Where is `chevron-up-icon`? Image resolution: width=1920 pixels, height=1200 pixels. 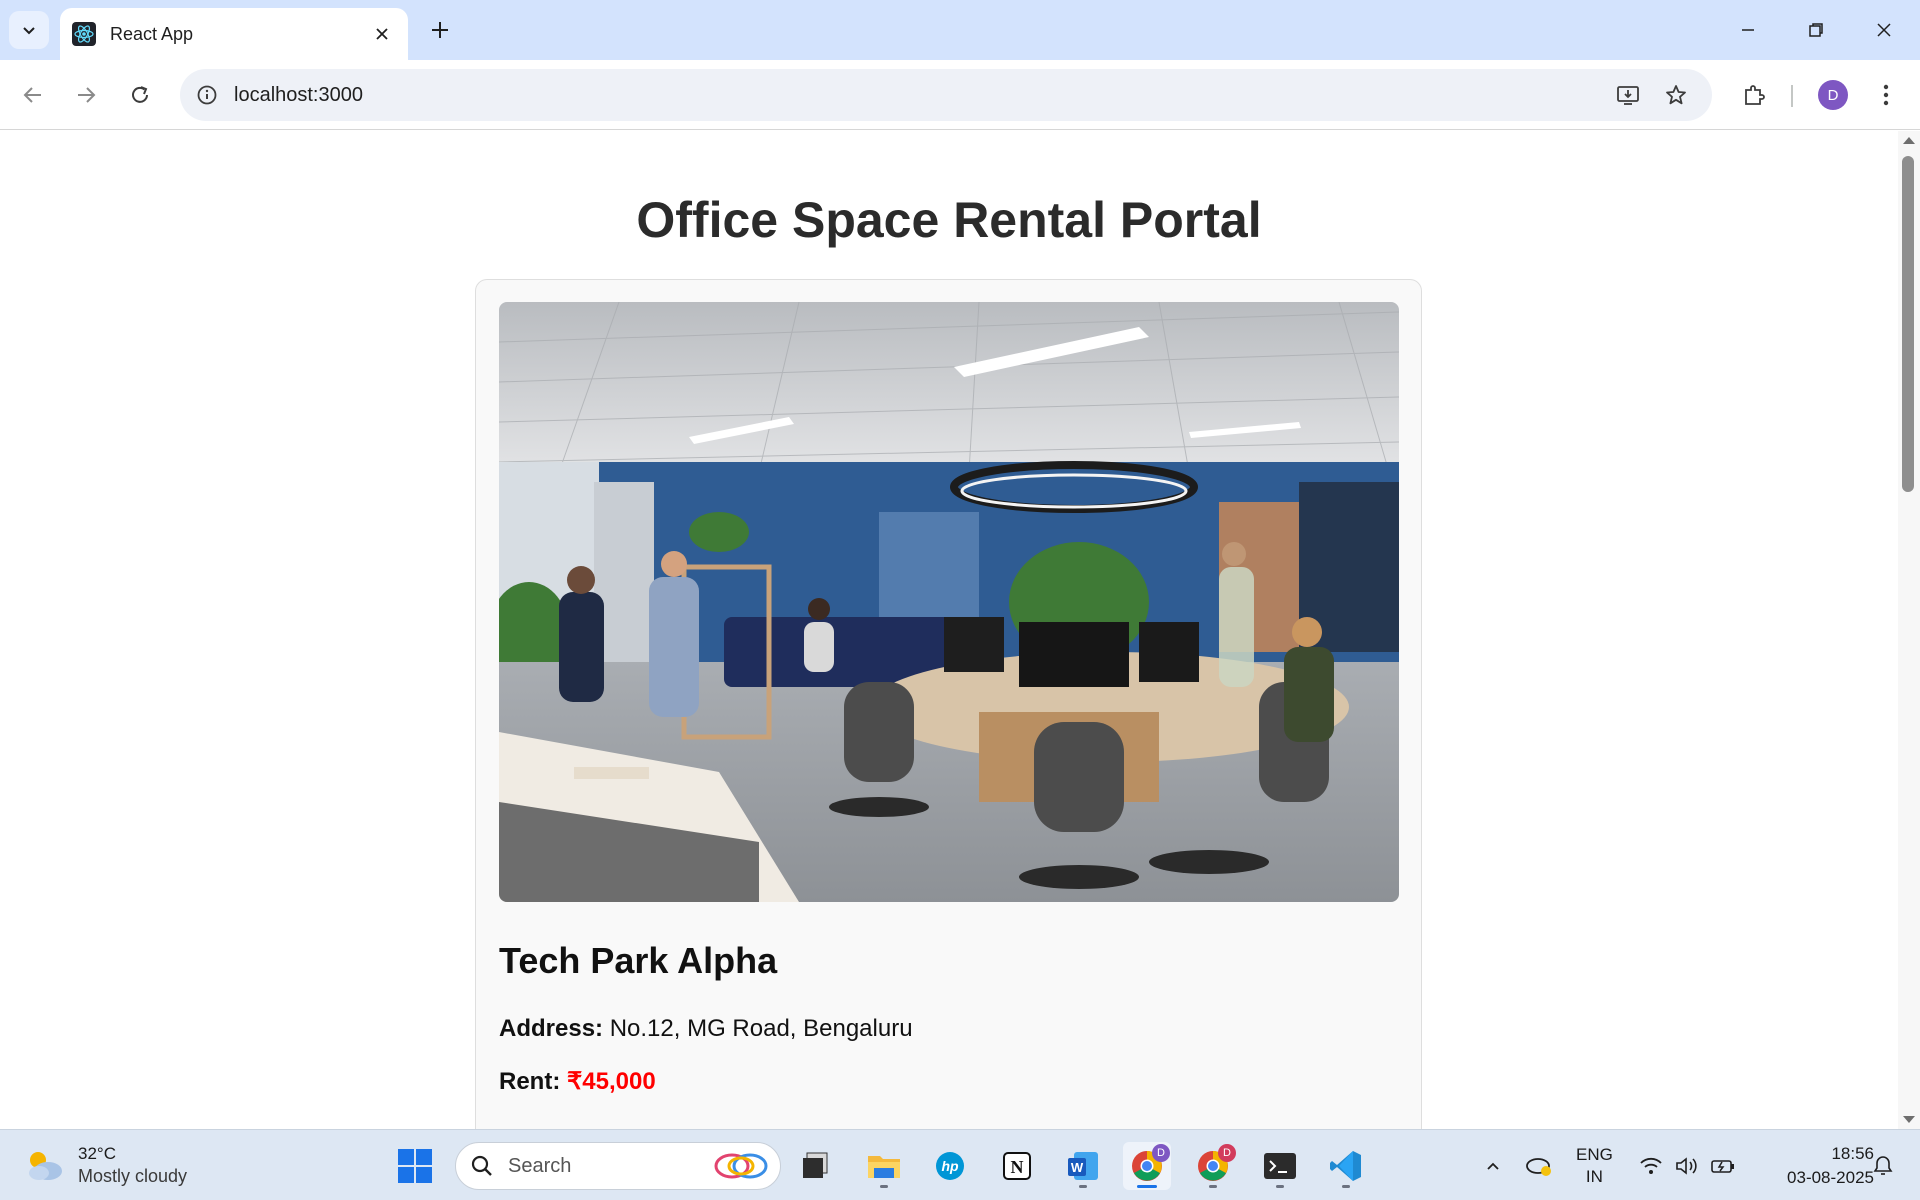 chevron-up-icon is located at coordinates (1493, 1166).